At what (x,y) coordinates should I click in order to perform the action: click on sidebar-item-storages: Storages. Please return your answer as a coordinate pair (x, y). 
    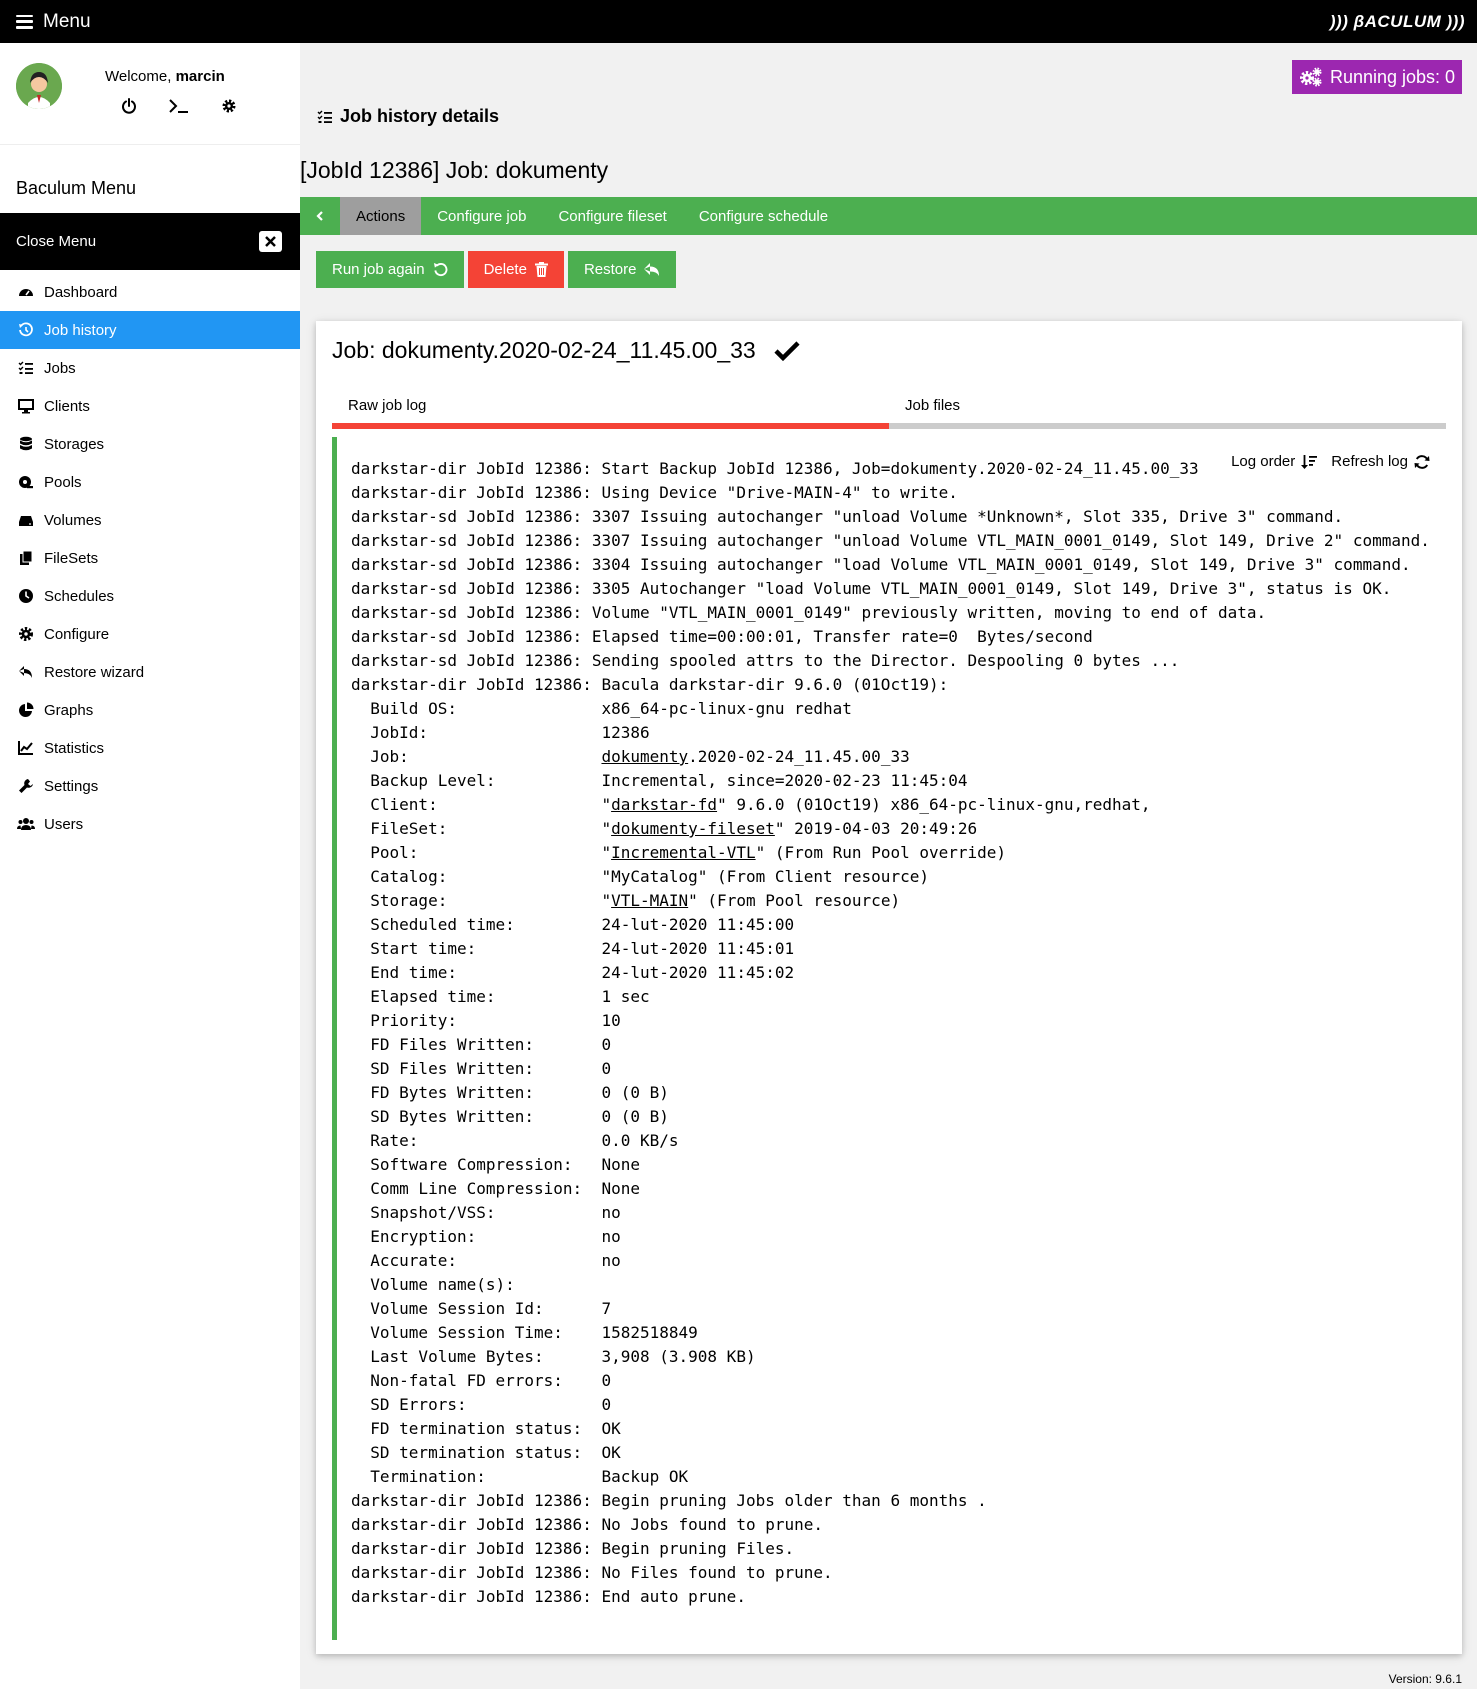
    Looking at the image, I should click on (150, 444).